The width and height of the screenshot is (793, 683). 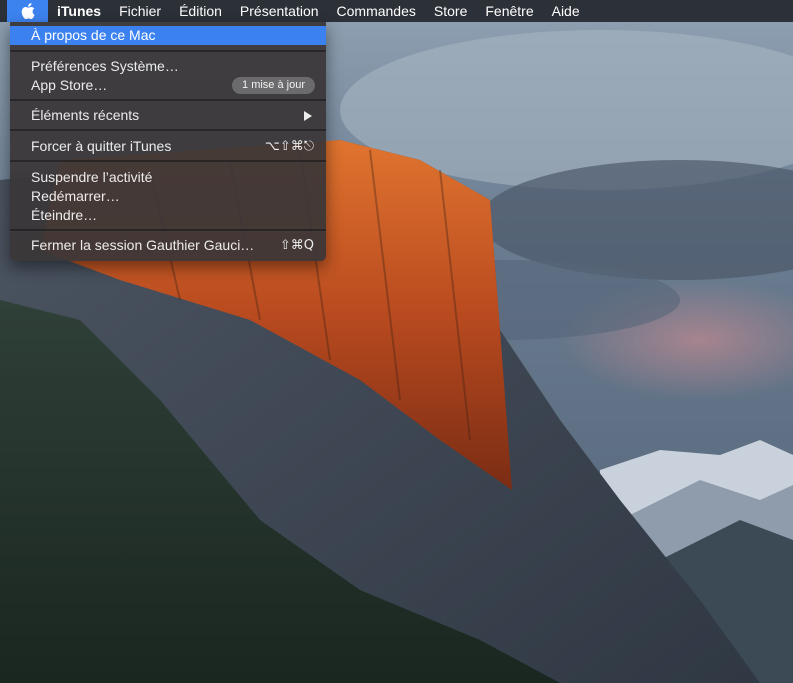 I want to click on menubar-edition: Édition, so click(x=200, y=11).